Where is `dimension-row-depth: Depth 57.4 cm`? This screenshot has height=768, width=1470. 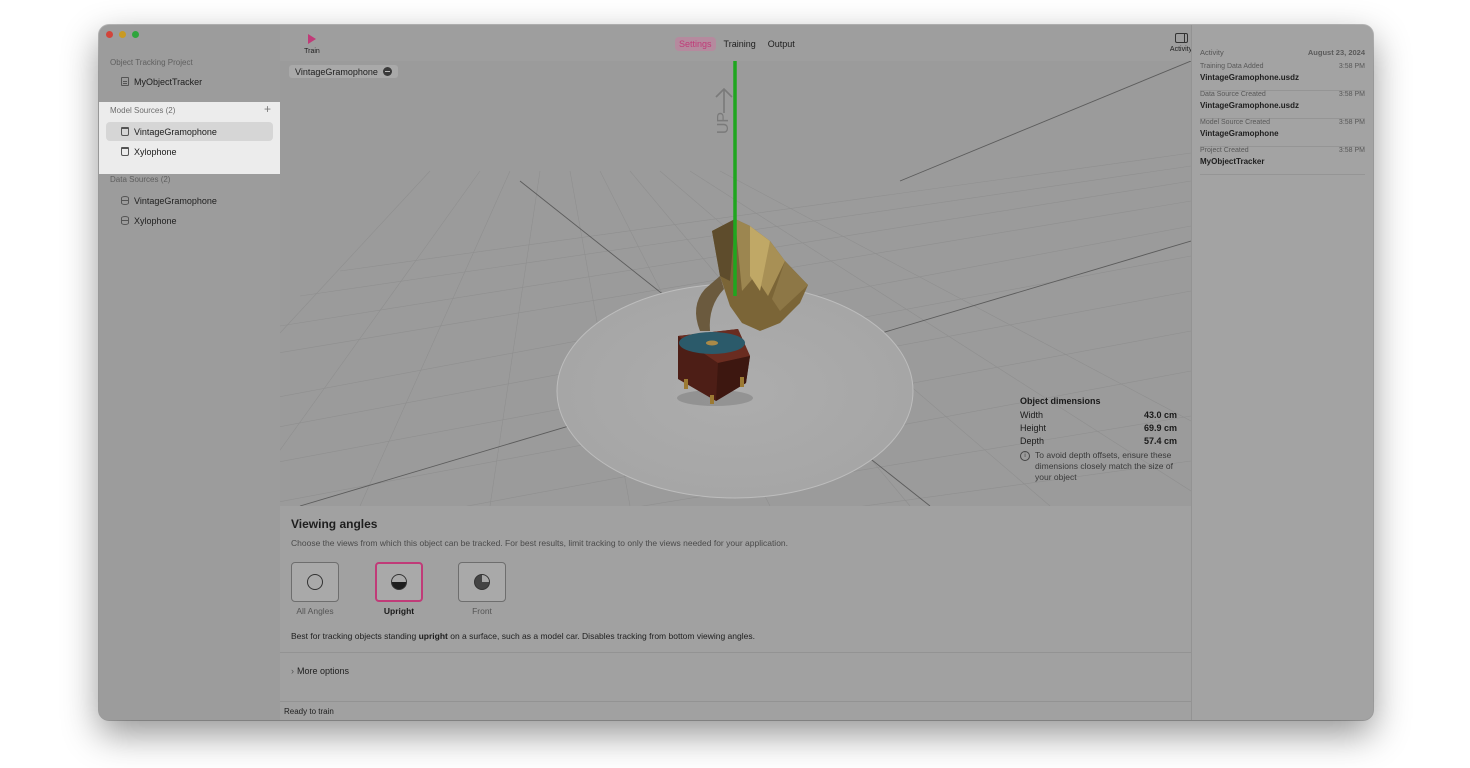
dimension-row-depth: Depth 57.4 cm is located at coordinates (1098, 441).